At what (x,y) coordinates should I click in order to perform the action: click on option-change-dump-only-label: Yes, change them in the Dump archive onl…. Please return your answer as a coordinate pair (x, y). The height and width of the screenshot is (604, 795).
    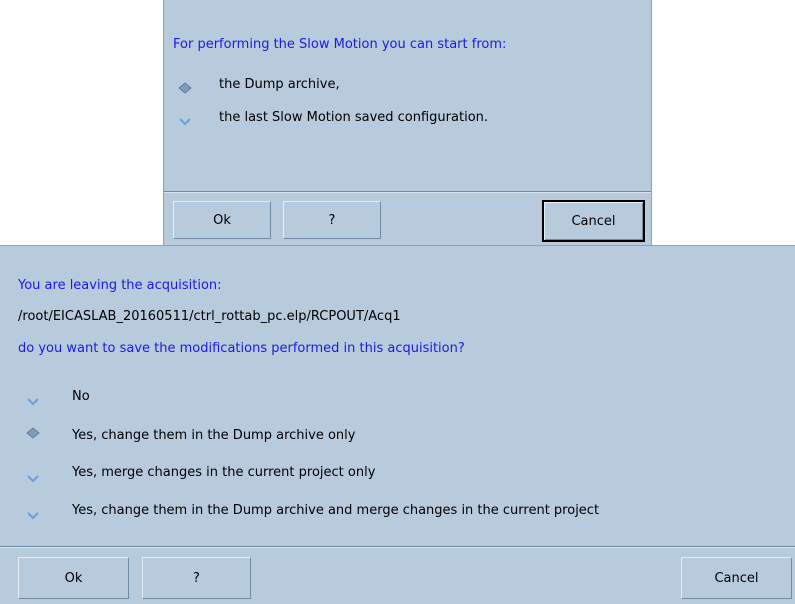
    Looking at the image, I should click on (214, 435).